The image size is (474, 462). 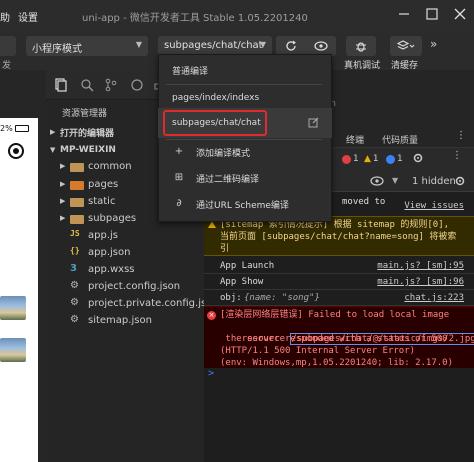 What do you see at coordinates (356, 159) in the screenshot?
I see `error-count: 1` at bounding box center [356, 159].